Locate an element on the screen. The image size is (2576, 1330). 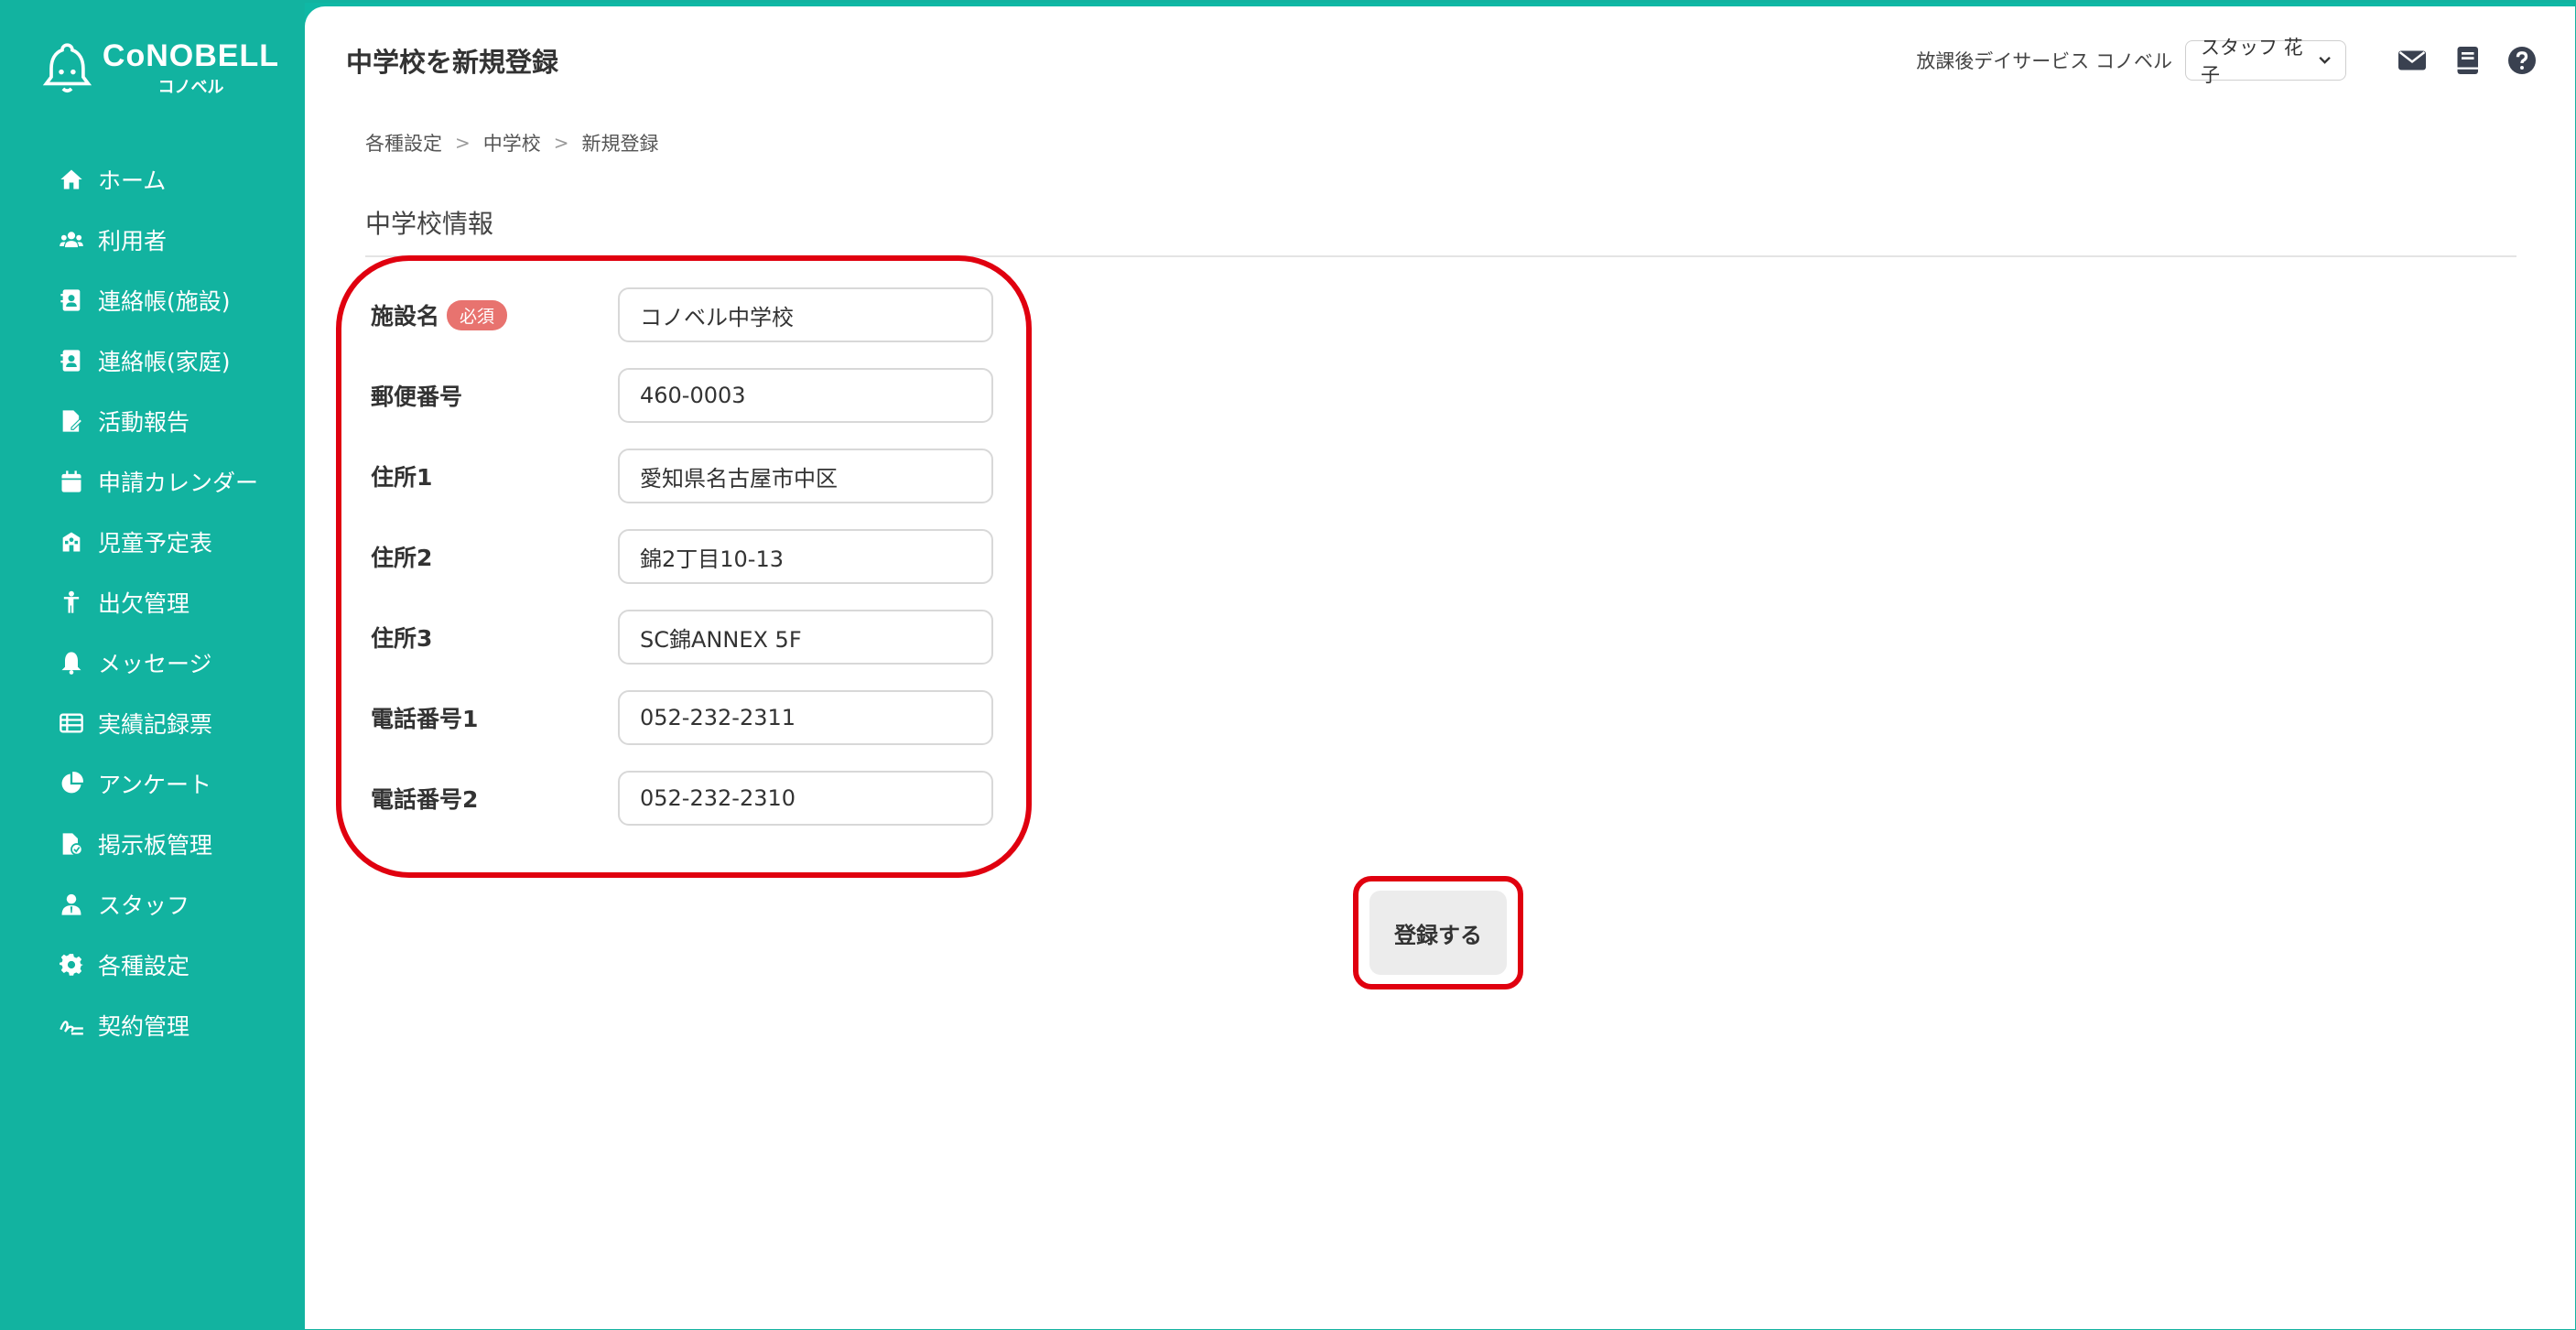
sidebar-item-attendance: 出欠管理 is located at coordinates (154, 602).